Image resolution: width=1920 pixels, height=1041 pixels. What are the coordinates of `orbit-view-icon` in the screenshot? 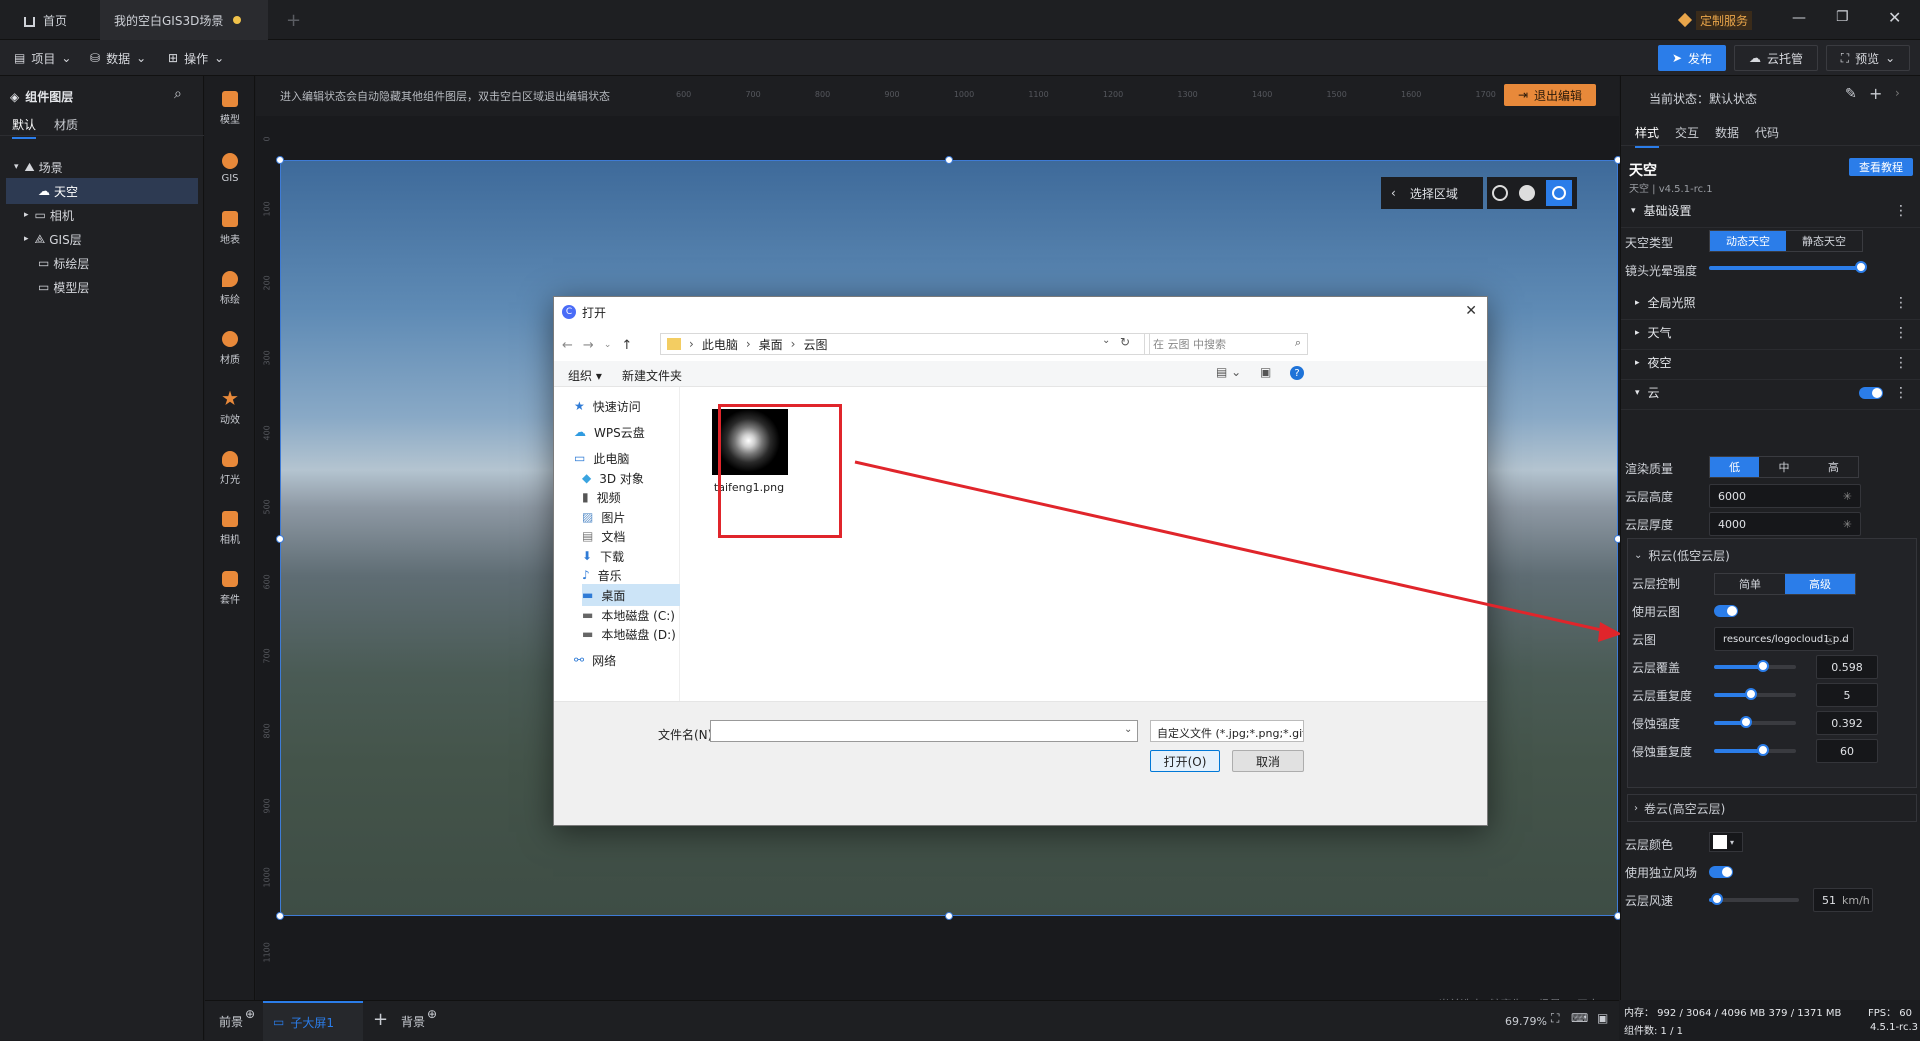 It's located at (1558, 193).